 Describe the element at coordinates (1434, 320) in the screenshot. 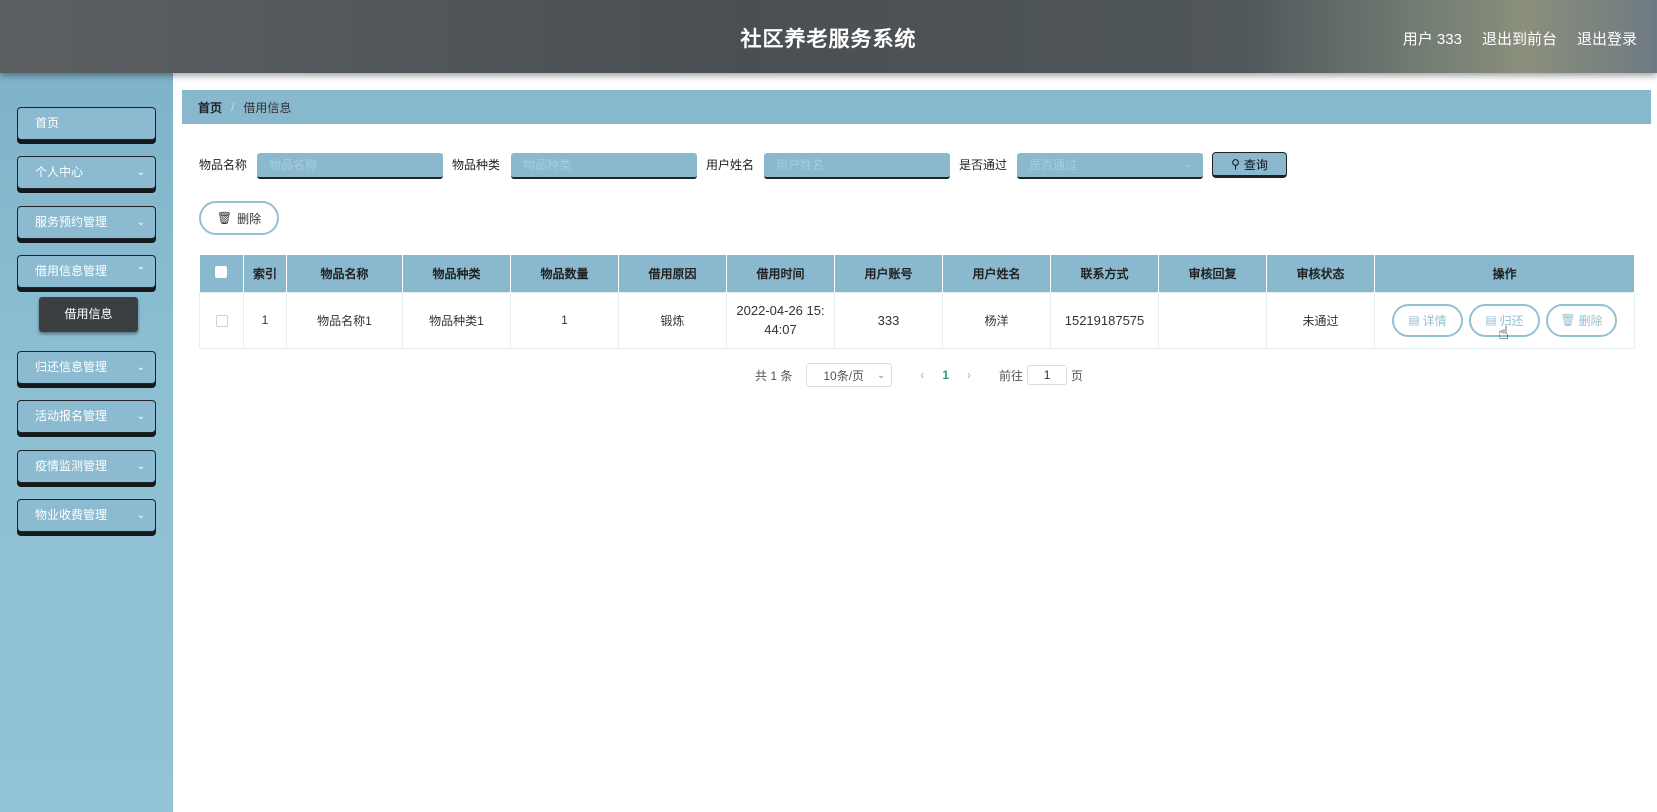

I see `detail-button-label: 详情` at that location.